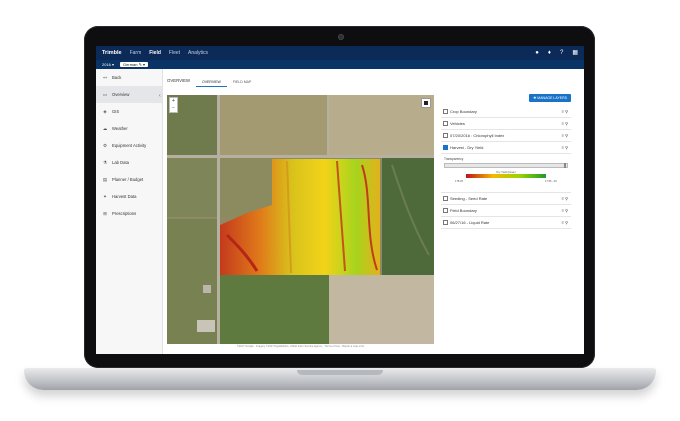  I want to click on layer-row-harvest: Harvest - Dry Yield ≡ ⚲, so click(506, 148).